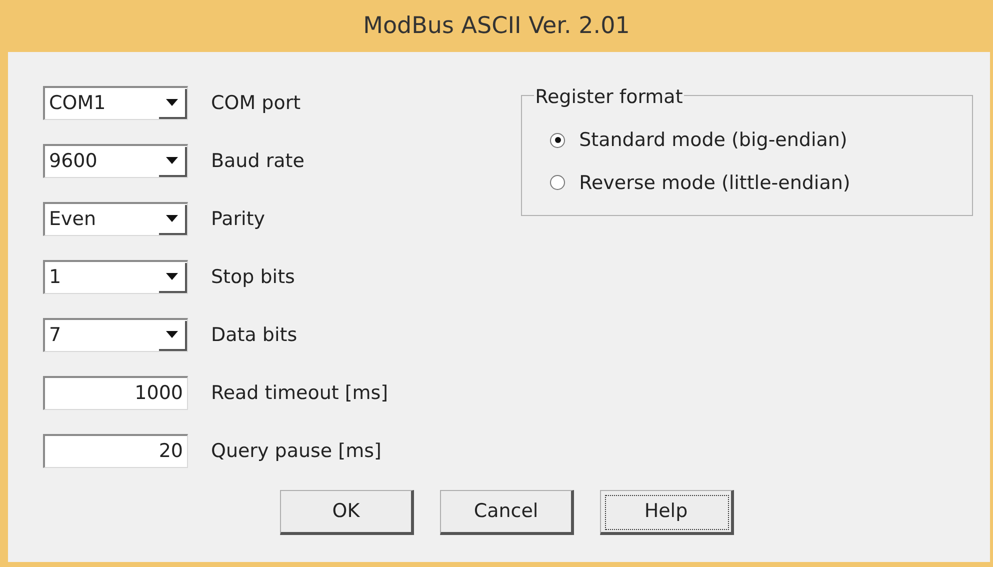 This screenshot has height=567, width=993. What do you see at coordinates (256, 103) in the screenshot?
I see `field-label: COM port` at bounding box center [256, 103].